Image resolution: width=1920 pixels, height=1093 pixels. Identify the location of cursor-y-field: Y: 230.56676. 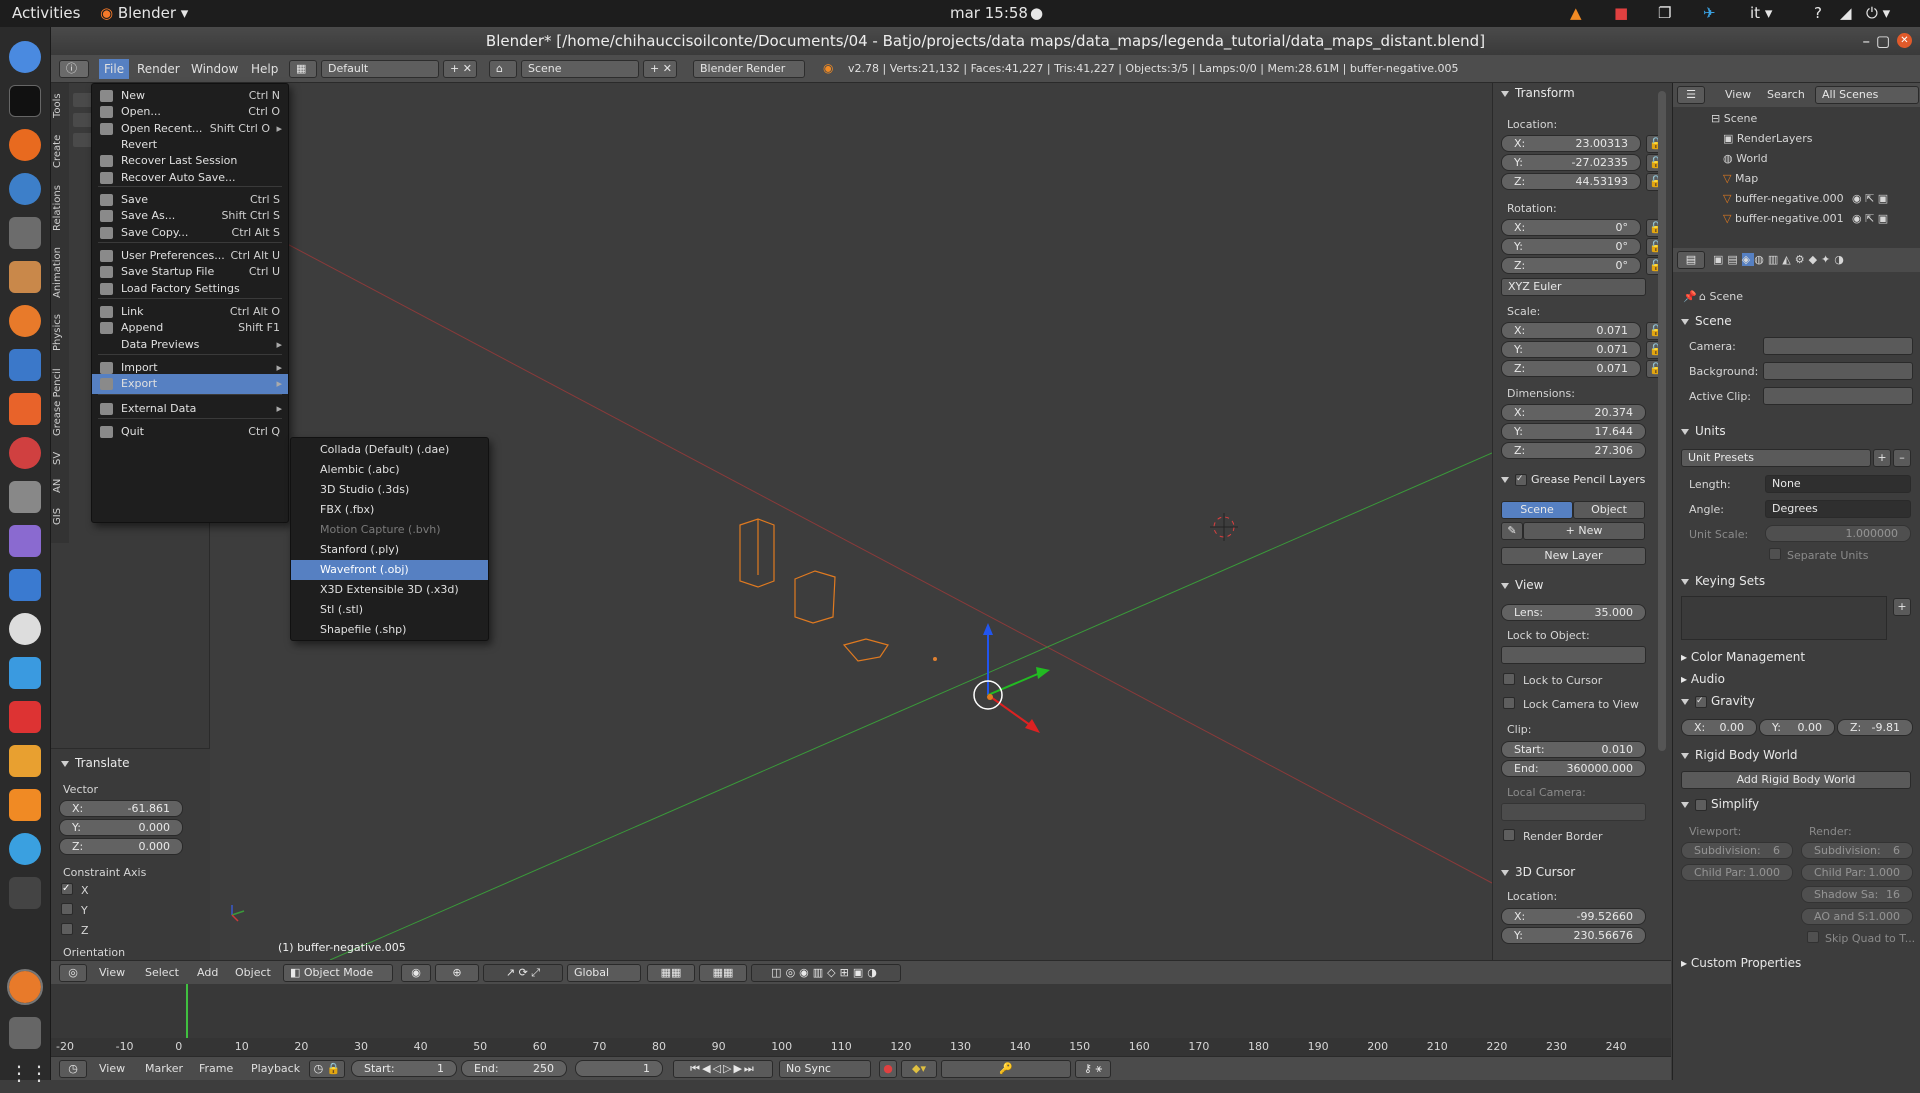
(1573, 935).